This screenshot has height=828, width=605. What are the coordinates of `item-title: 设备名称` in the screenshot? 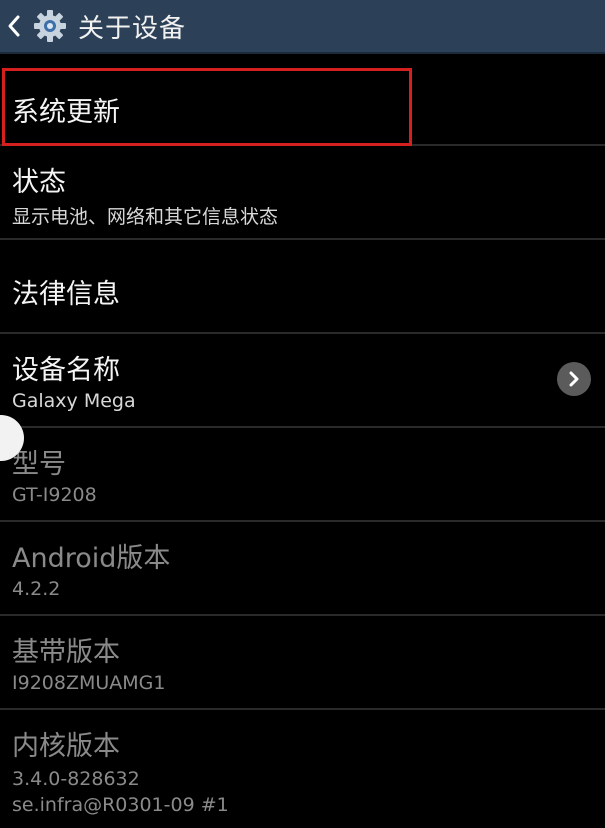 It's located at (66, 370).